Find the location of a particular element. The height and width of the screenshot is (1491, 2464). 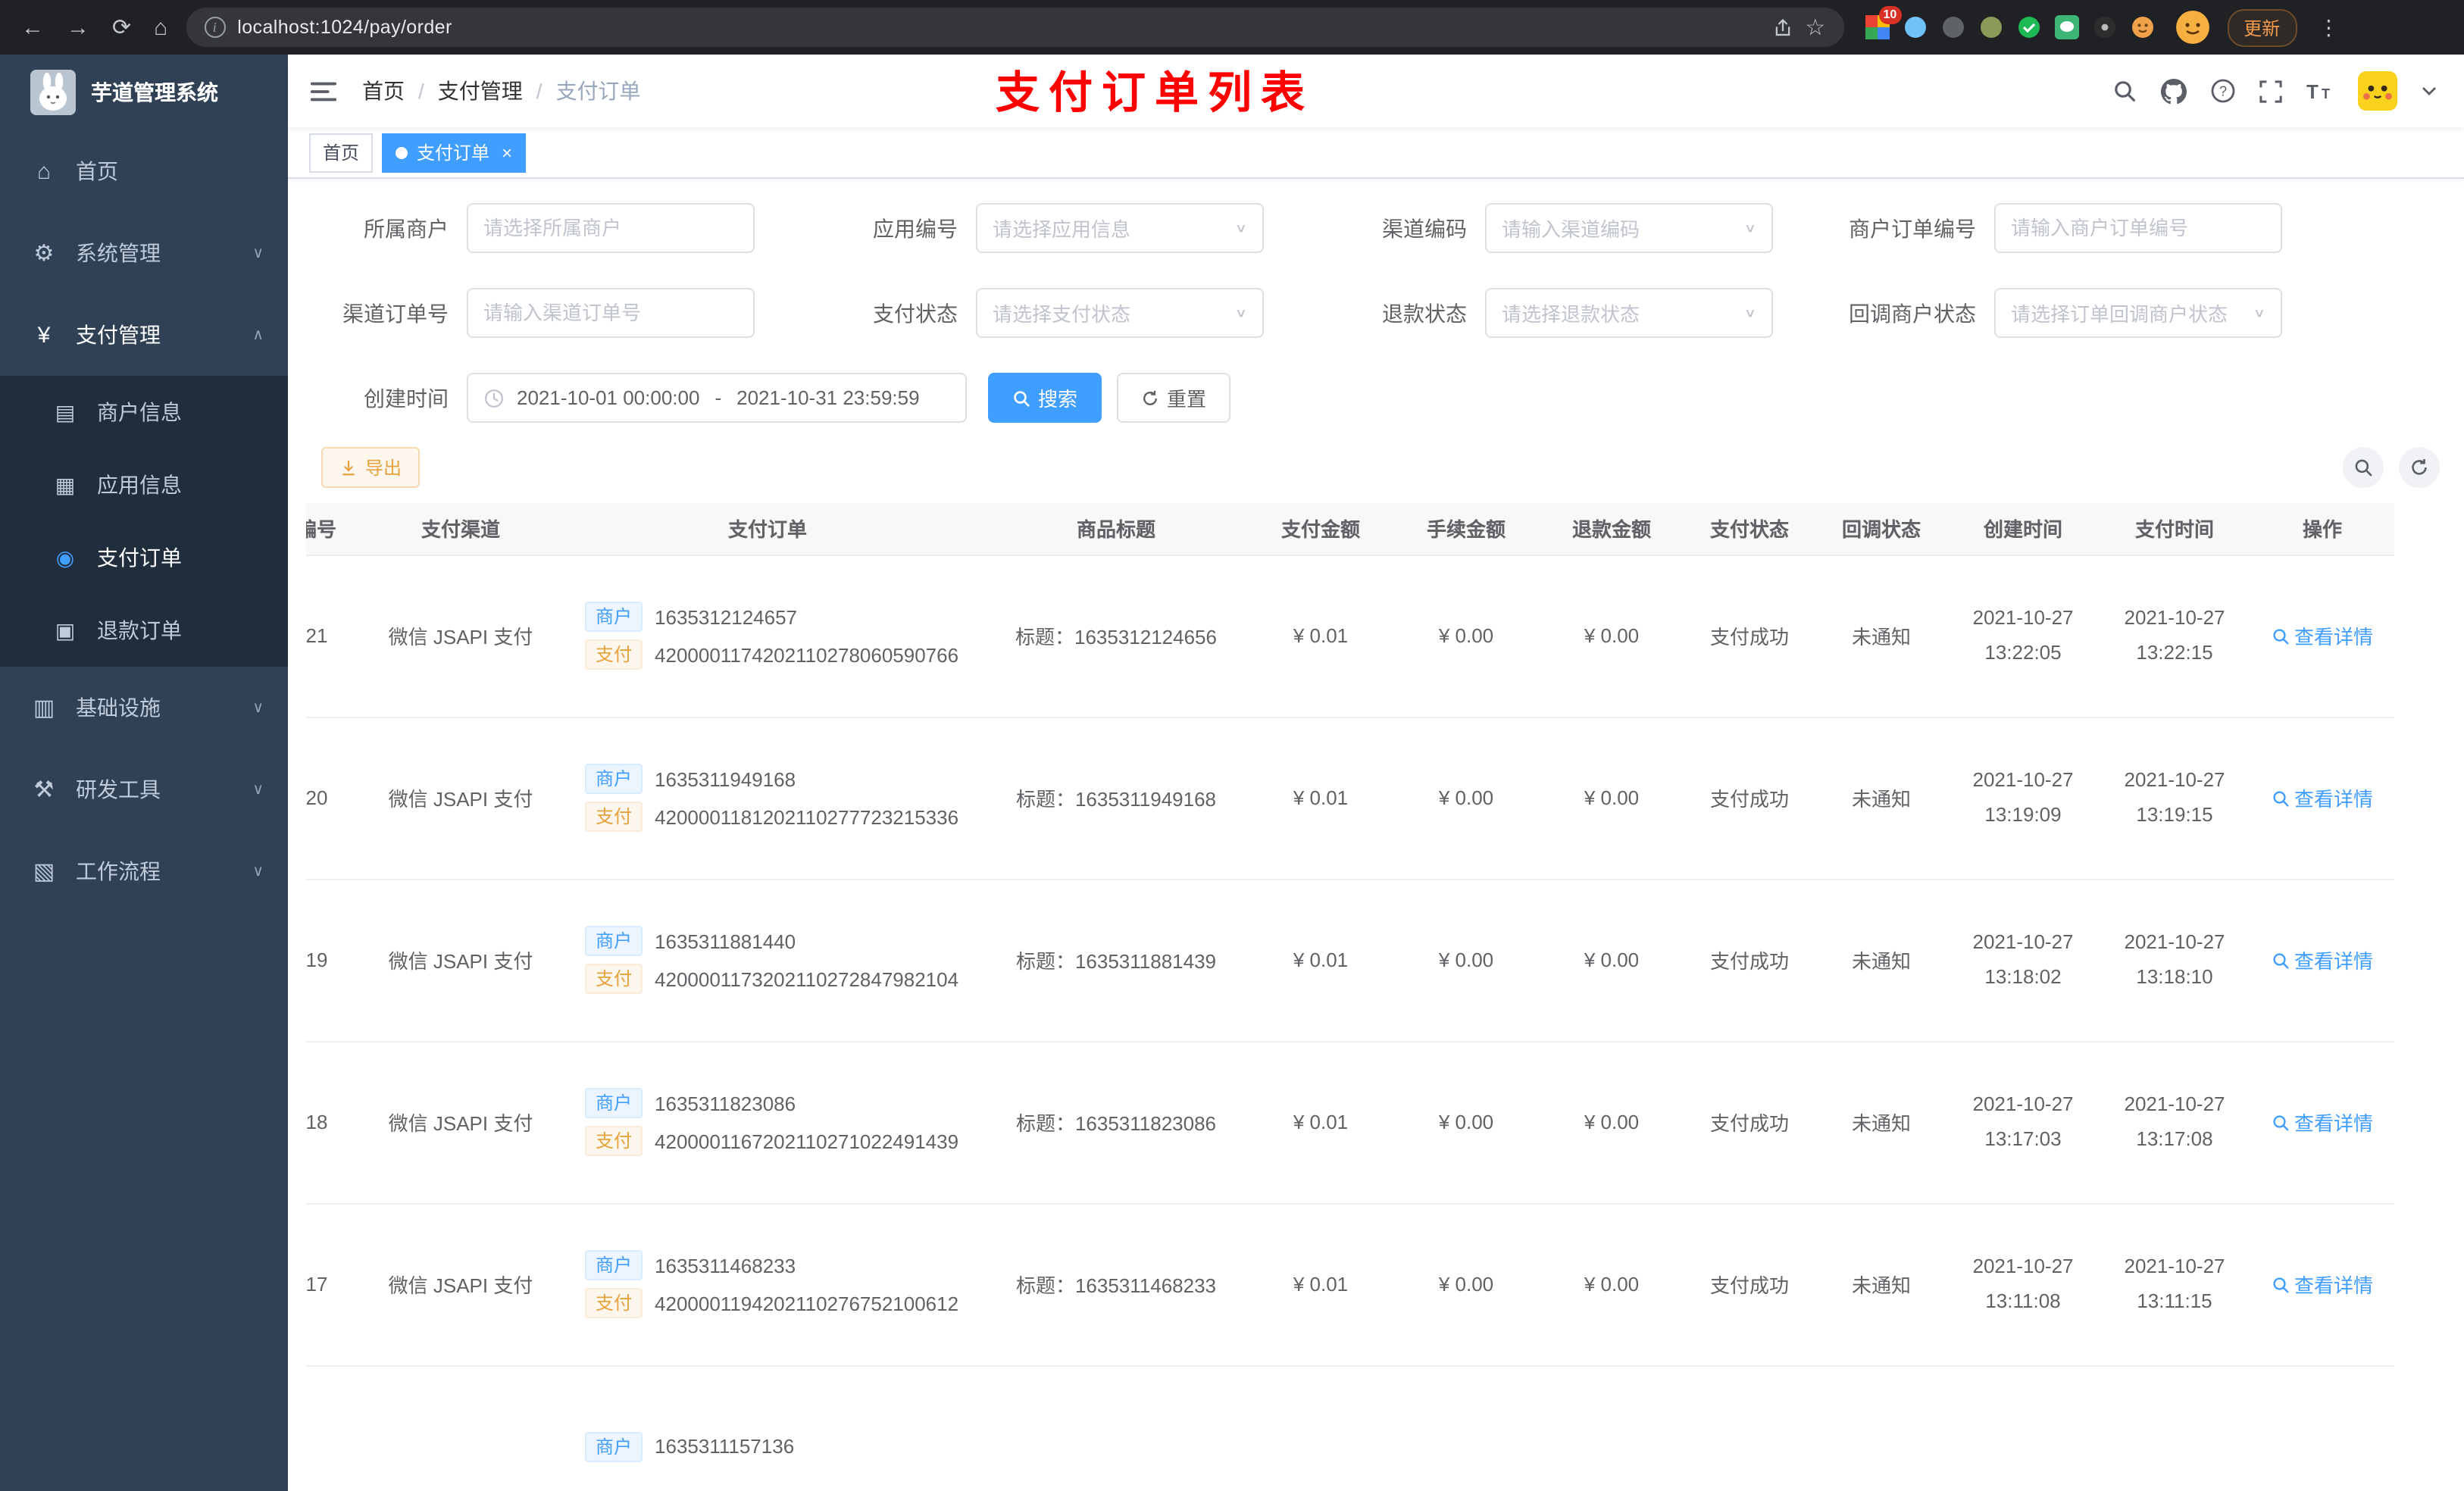

date-start-value: 2021-10-01 00:00:00 is located at coordinates (608, 397).